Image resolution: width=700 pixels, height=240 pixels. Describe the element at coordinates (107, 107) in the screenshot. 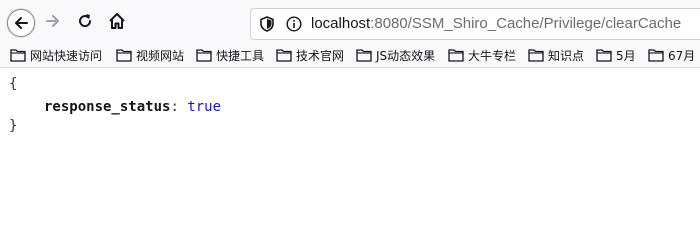

I see `json-key: response_status` at that location.